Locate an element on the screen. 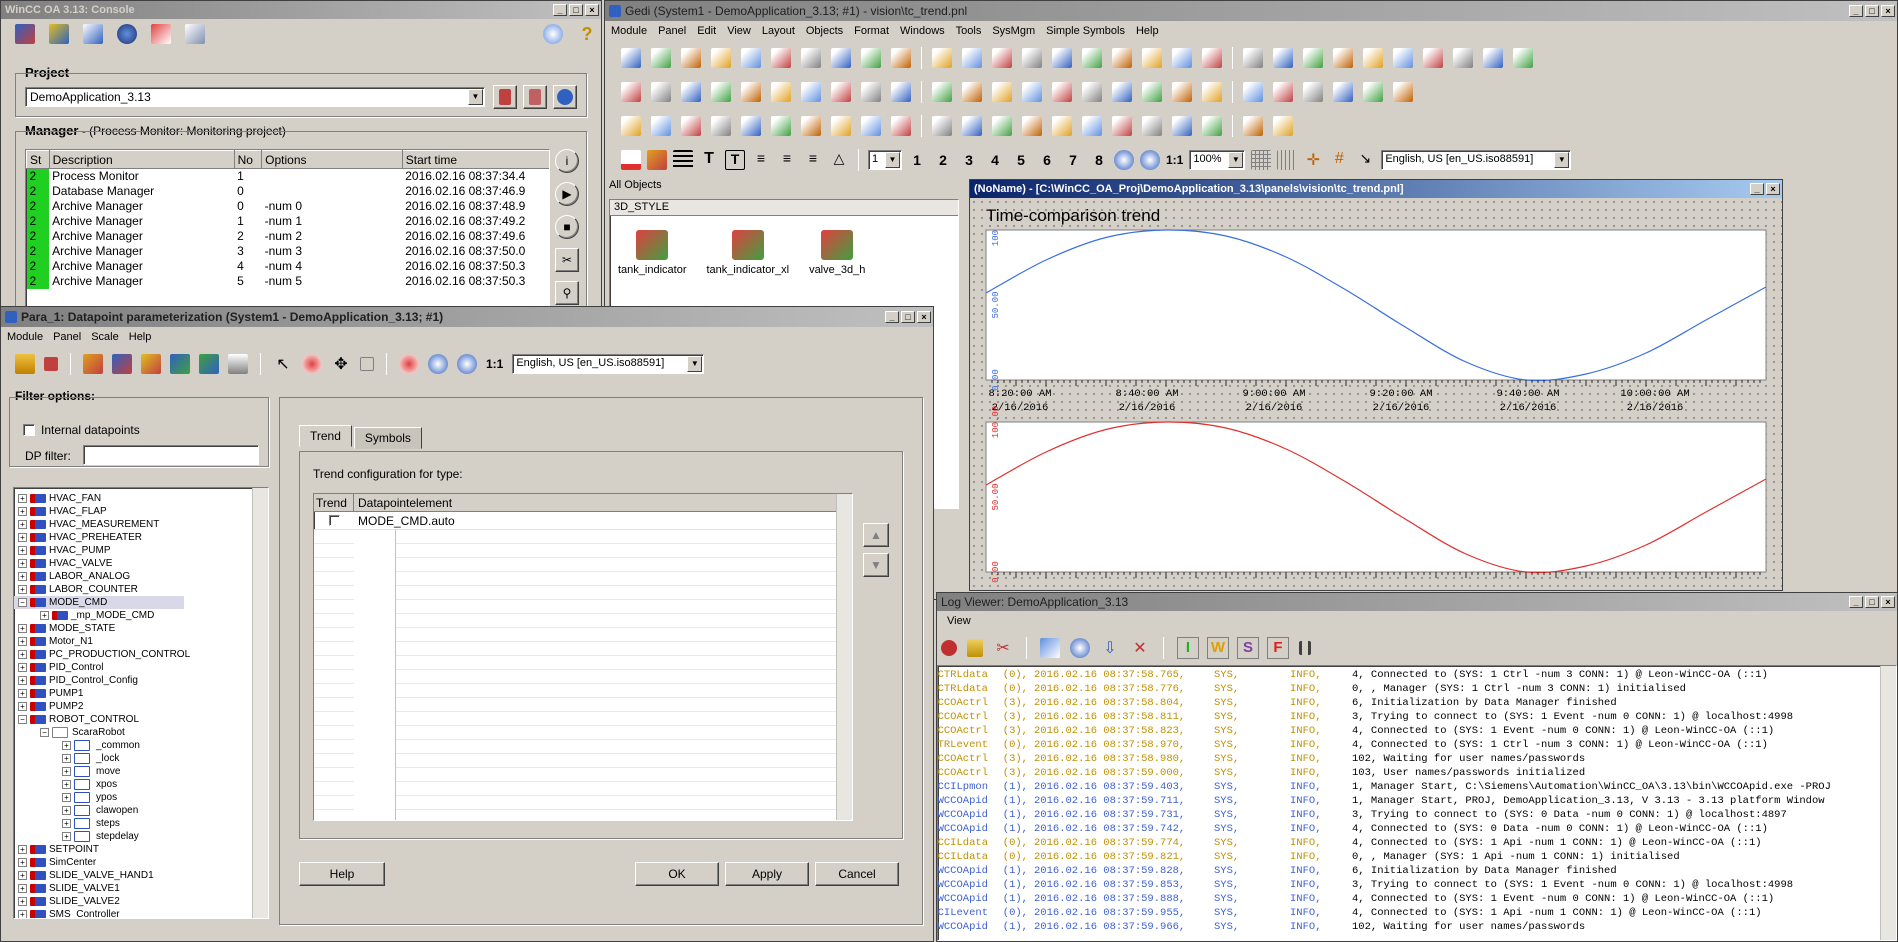 This screenshot has width=1898, height=942. rotate-icon is located at coordinates (312, 364).